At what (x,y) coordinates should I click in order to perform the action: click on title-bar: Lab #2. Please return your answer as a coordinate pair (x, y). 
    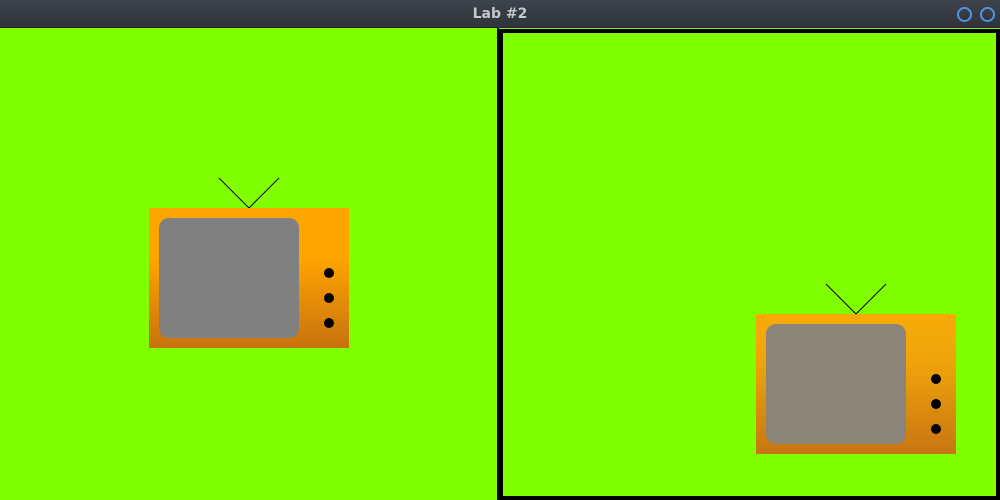
    Looking at the image, I should click on (500, 14).